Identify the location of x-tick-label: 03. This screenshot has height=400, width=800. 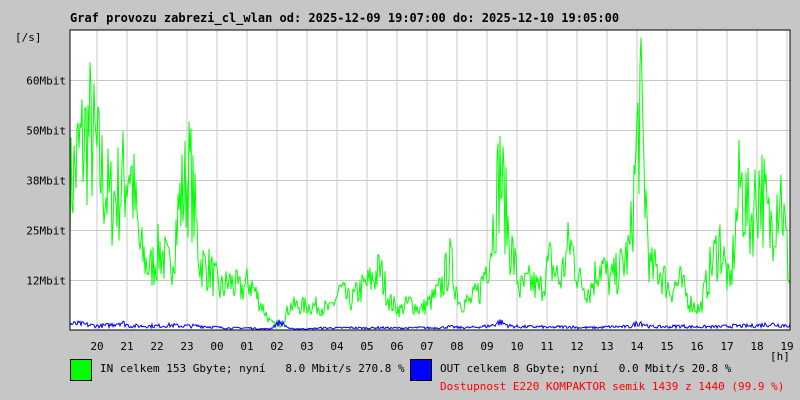
(306, 346).